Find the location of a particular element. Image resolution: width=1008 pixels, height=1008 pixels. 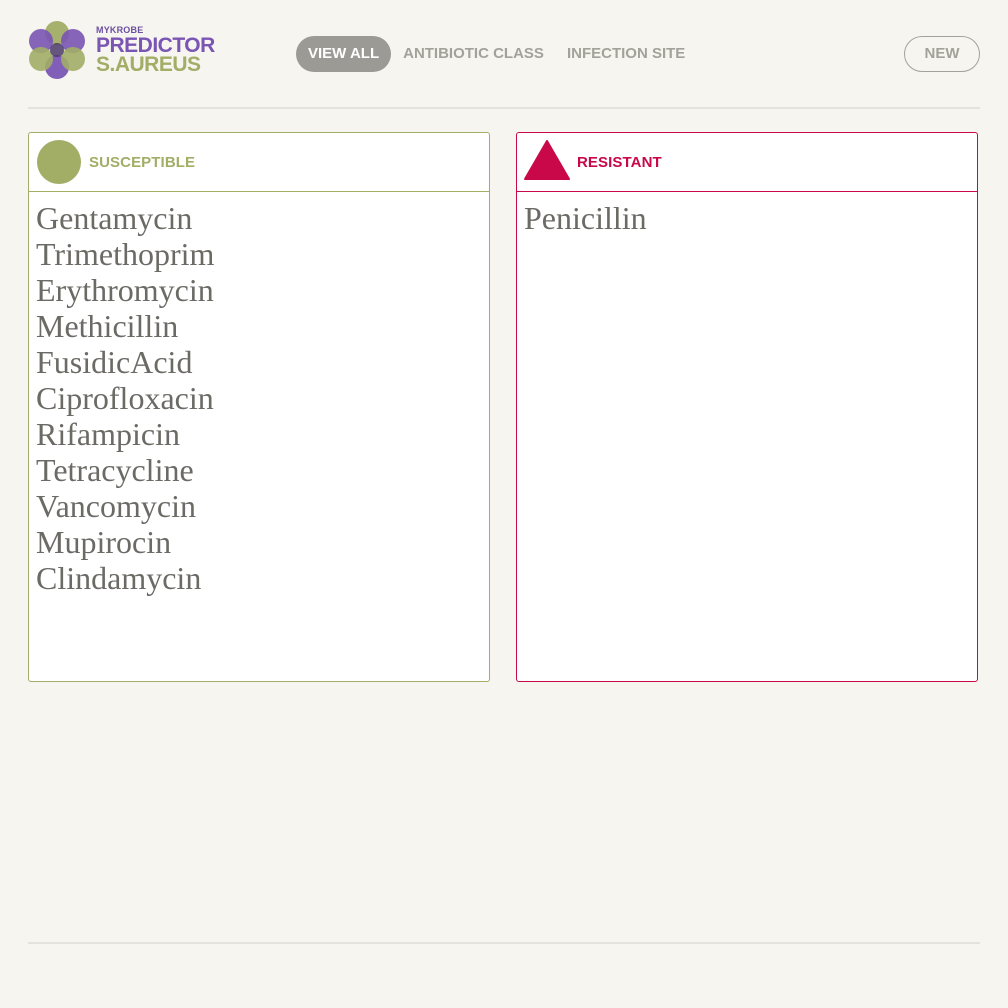

logo: MYKROBE PREDICTOR S.AUREUS is located at coordinates (128, 50).